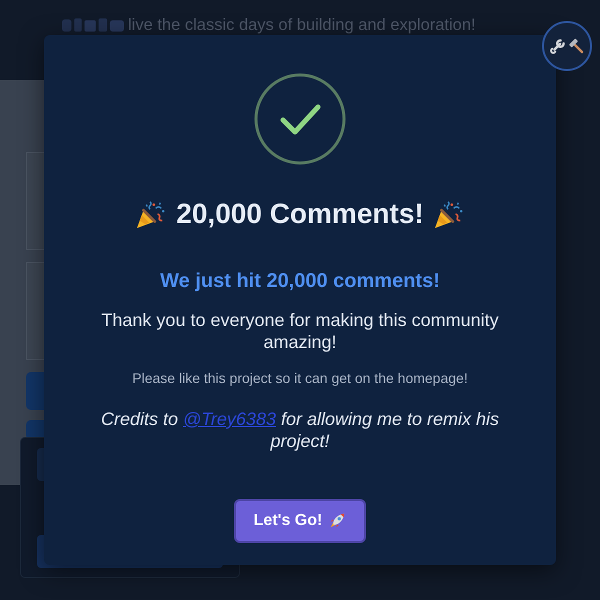 The width and height of the screenshot is (600, 600). Describe the element at coordinates (300, 378) in the screenshot. I see `note-text: Please like this project so it can get on the homepage!` at that location.